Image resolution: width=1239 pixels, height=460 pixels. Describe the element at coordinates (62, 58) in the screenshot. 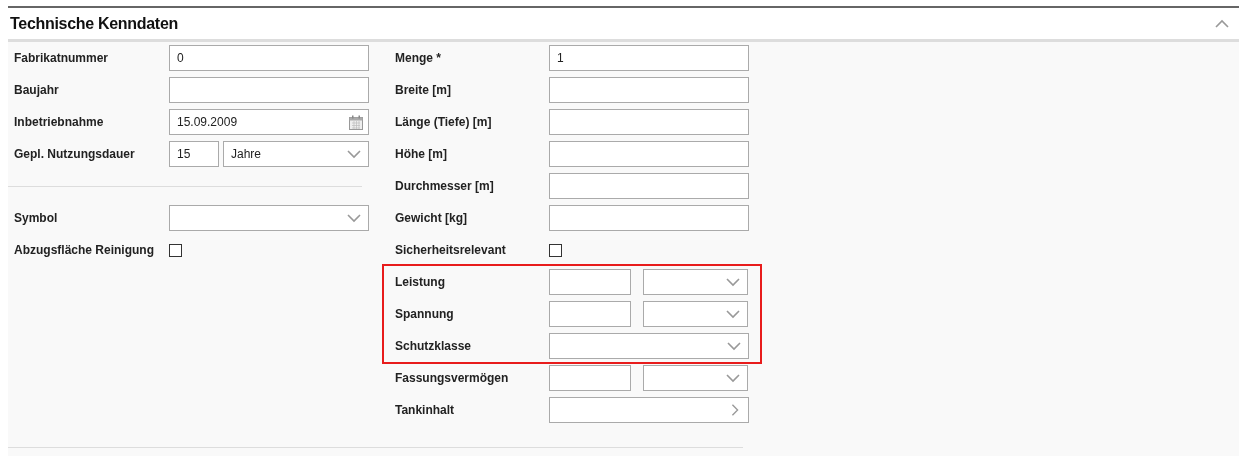

I see `field-label: Fabrikatnummer` at that location.